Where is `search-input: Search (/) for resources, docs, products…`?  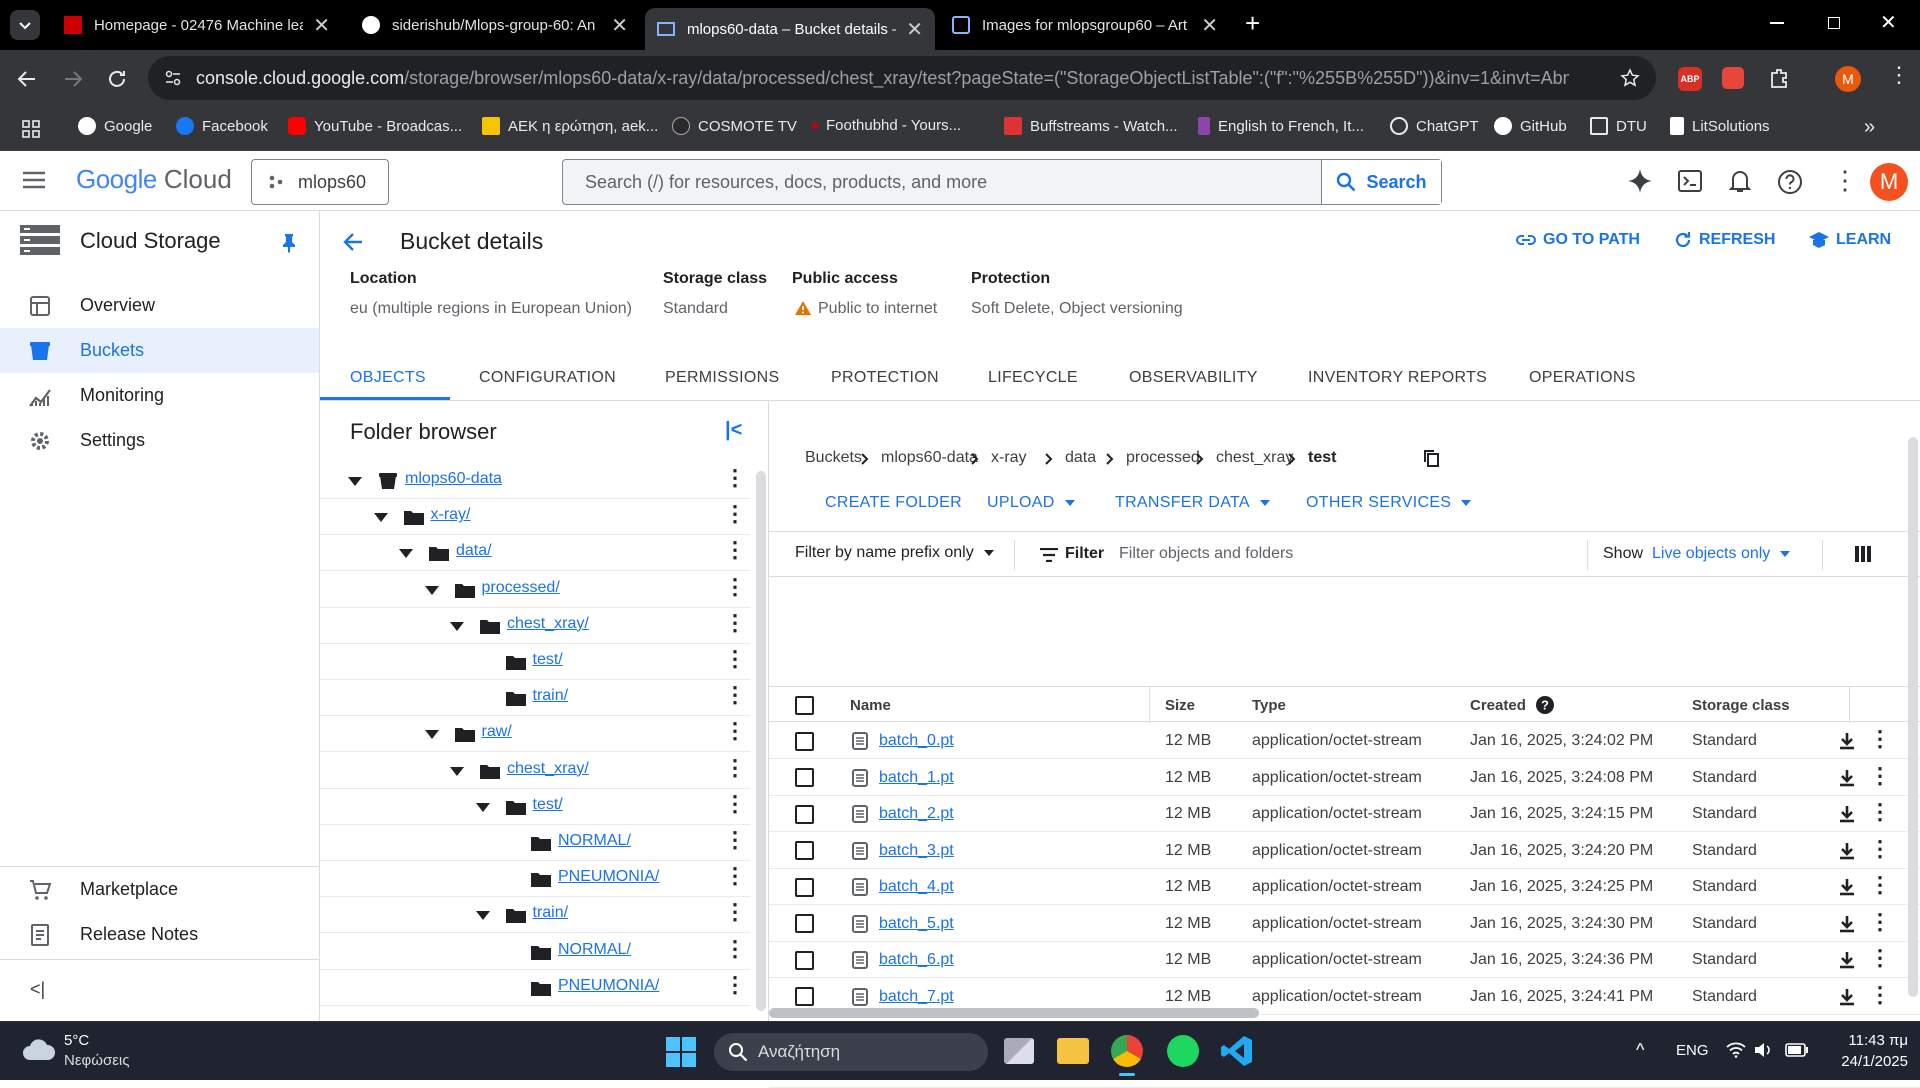
search-input: Search (/) for resources, docs, products… is located at coordinates (942, 182).